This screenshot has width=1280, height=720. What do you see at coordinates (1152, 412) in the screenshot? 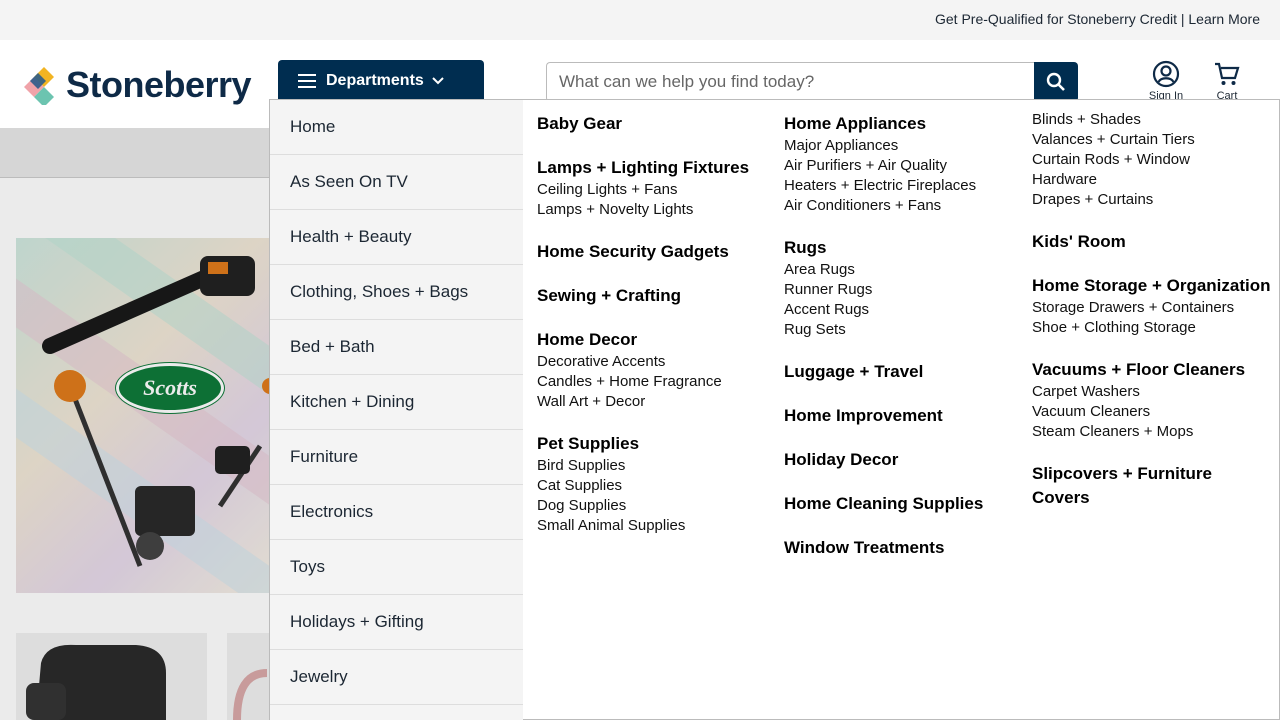
I see `subcategory-link: Vacuum Cleaners` at bounding box center [1152, 412].